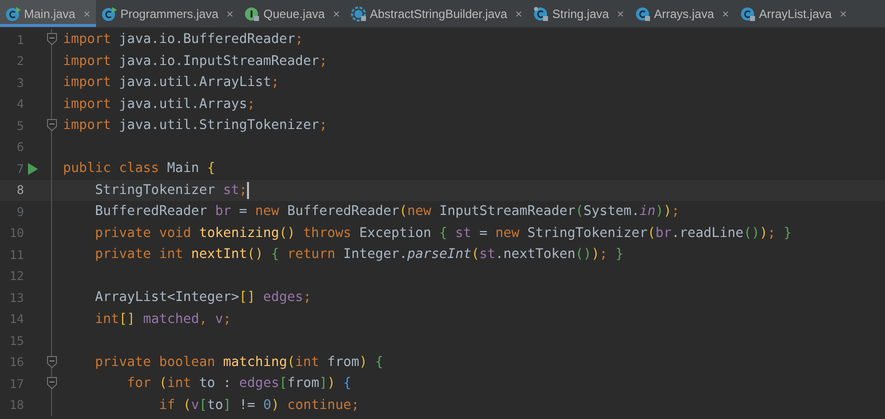 This screenshot has height=419, width=885. Describe the element at coordinates (359, 254) in the screenshot. I see `code-line: private int nextInt() { return Integer.parseInt(st.nextToken()); }` at that location.